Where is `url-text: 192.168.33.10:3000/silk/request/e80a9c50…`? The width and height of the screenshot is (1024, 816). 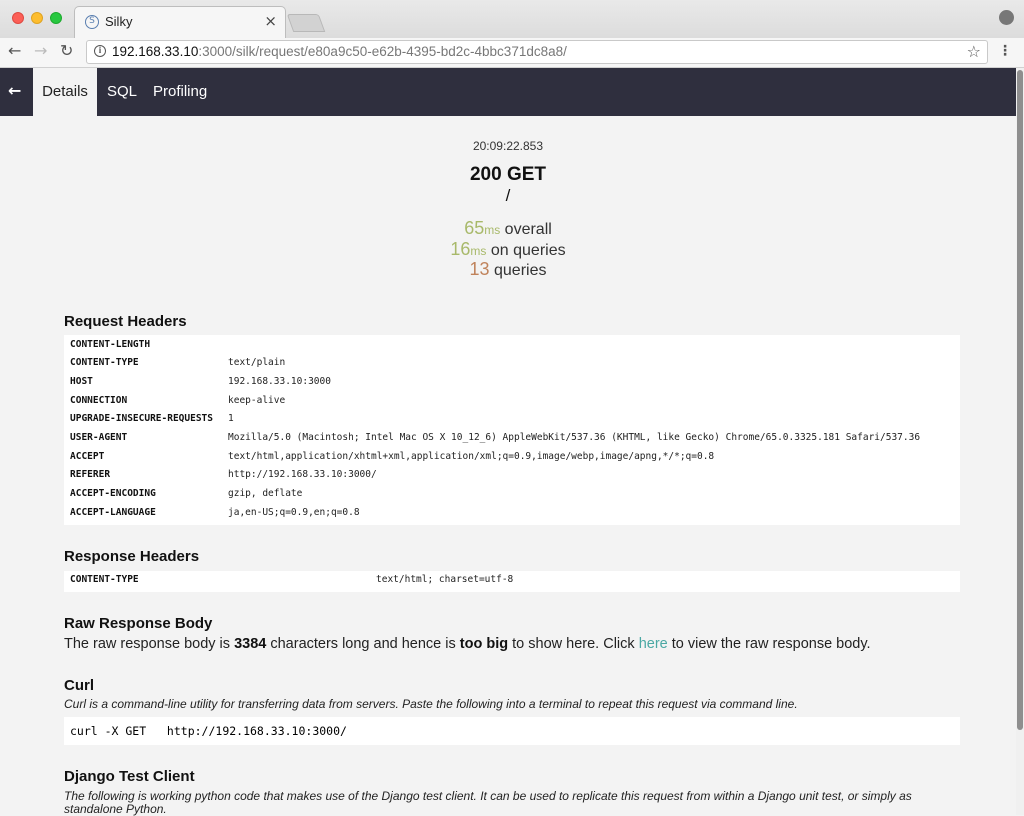 url-text: 192.168.33.10:3000/silk/request/e80a9c50… is located at coordinates (339, 51).